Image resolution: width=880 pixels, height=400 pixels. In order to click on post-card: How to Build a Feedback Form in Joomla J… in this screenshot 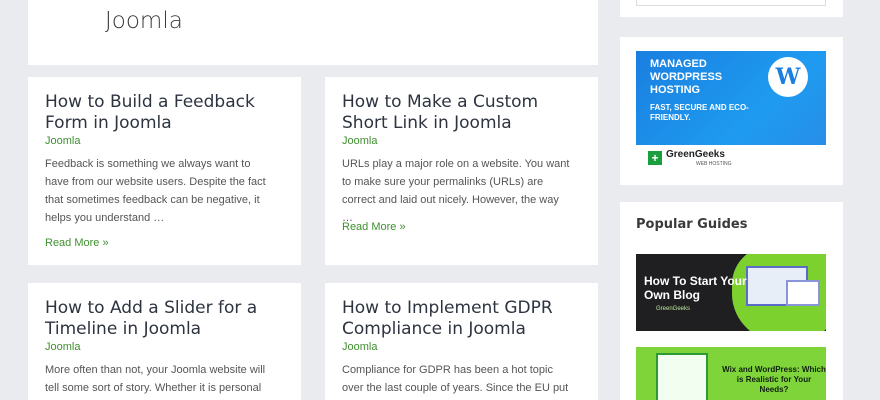, I will do `click(164, 171)`.